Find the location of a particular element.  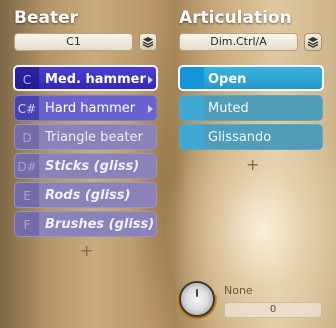

articulation-item-label: Muted is located at coordinates (228, 108).